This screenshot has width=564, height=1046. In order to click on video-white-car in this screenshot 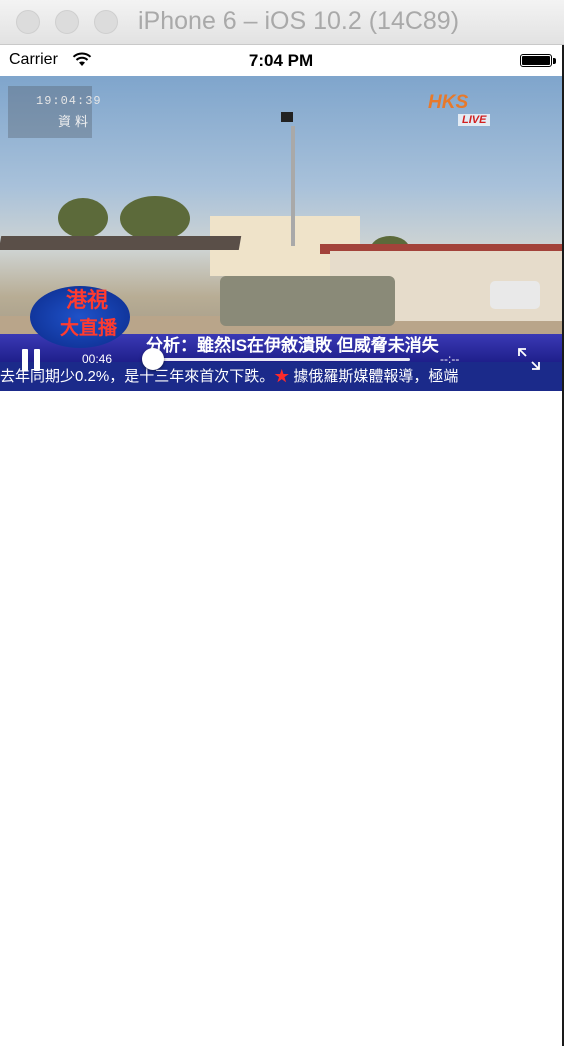, I will do `click(515, 295)`.